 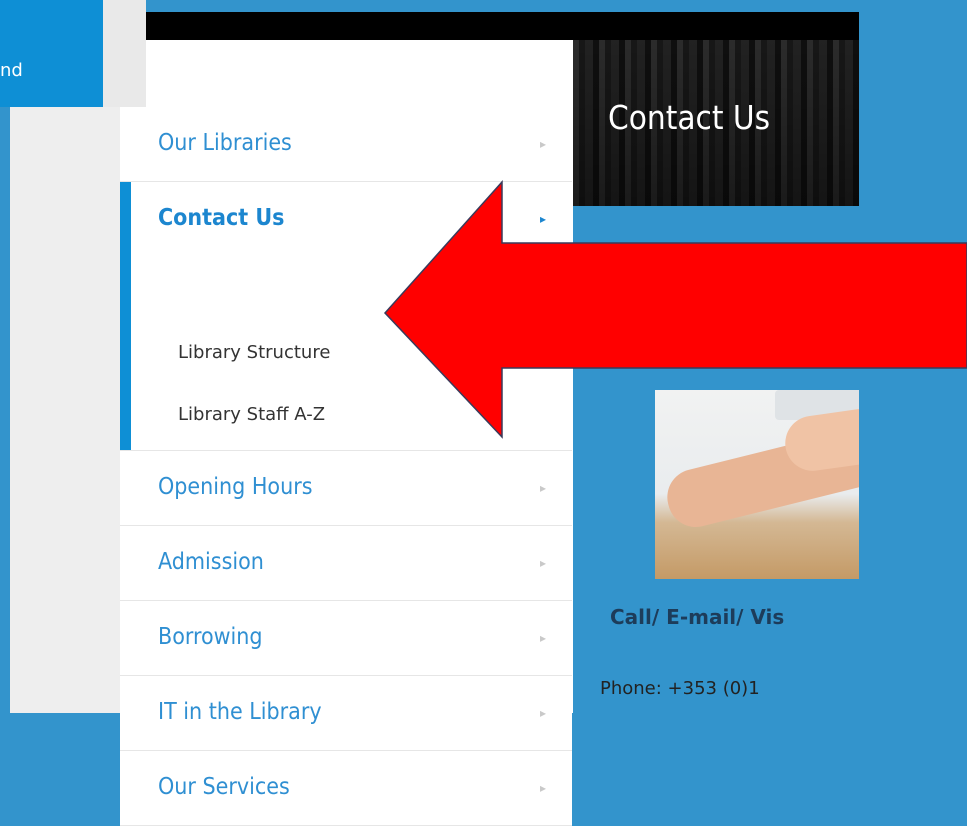 What do you see at coordinates (542, 788) in the screenshot?
I see `chevron-right-icon: ▸` at bounding box center [542, 788].